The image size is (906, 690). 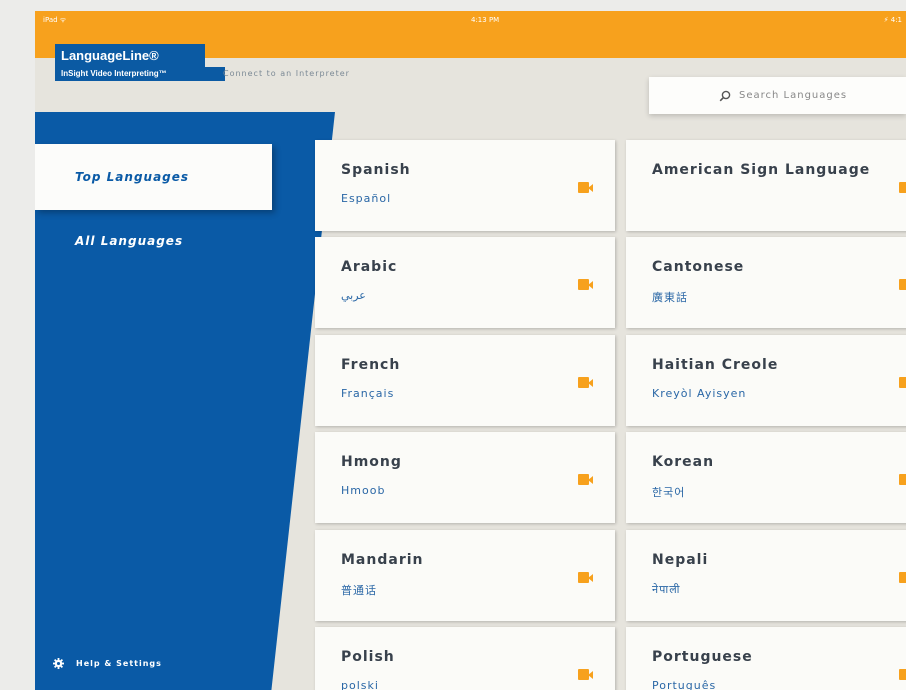 I want to click on language-native-name: 廣東話, so click(x=670, y=297).